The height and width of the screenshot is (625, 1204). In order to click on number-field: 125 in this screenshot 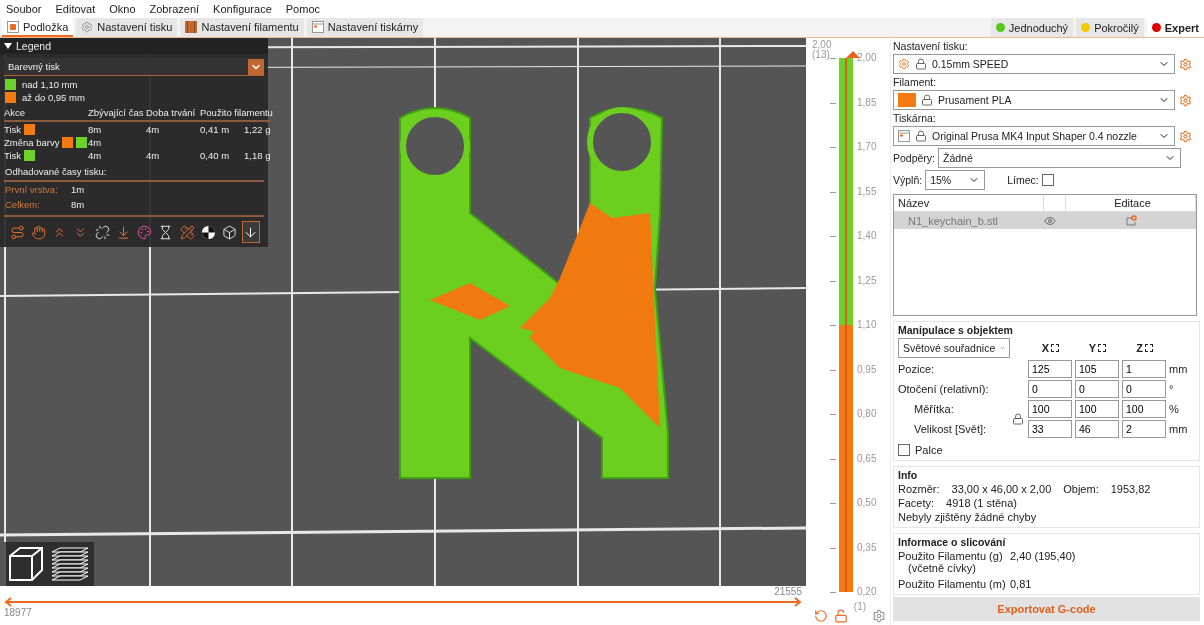, I will do `click(1050, 369)`.